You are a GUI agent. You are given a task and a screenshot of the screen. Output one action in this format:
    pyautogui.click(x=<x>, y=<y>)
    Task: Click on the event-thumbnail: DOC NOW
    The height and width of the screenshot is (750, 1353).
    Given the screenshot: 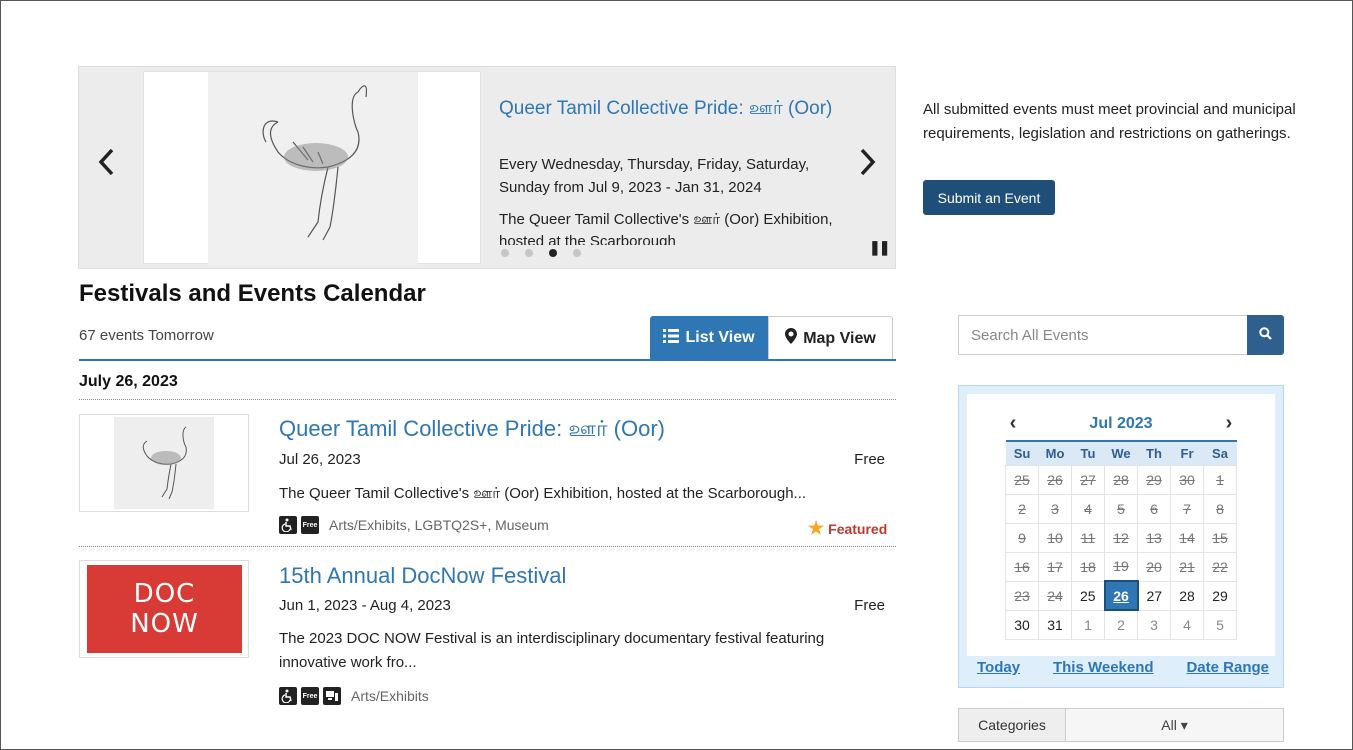 What is the action you would take?
    pyautogui.click(x=164, y=609)
    